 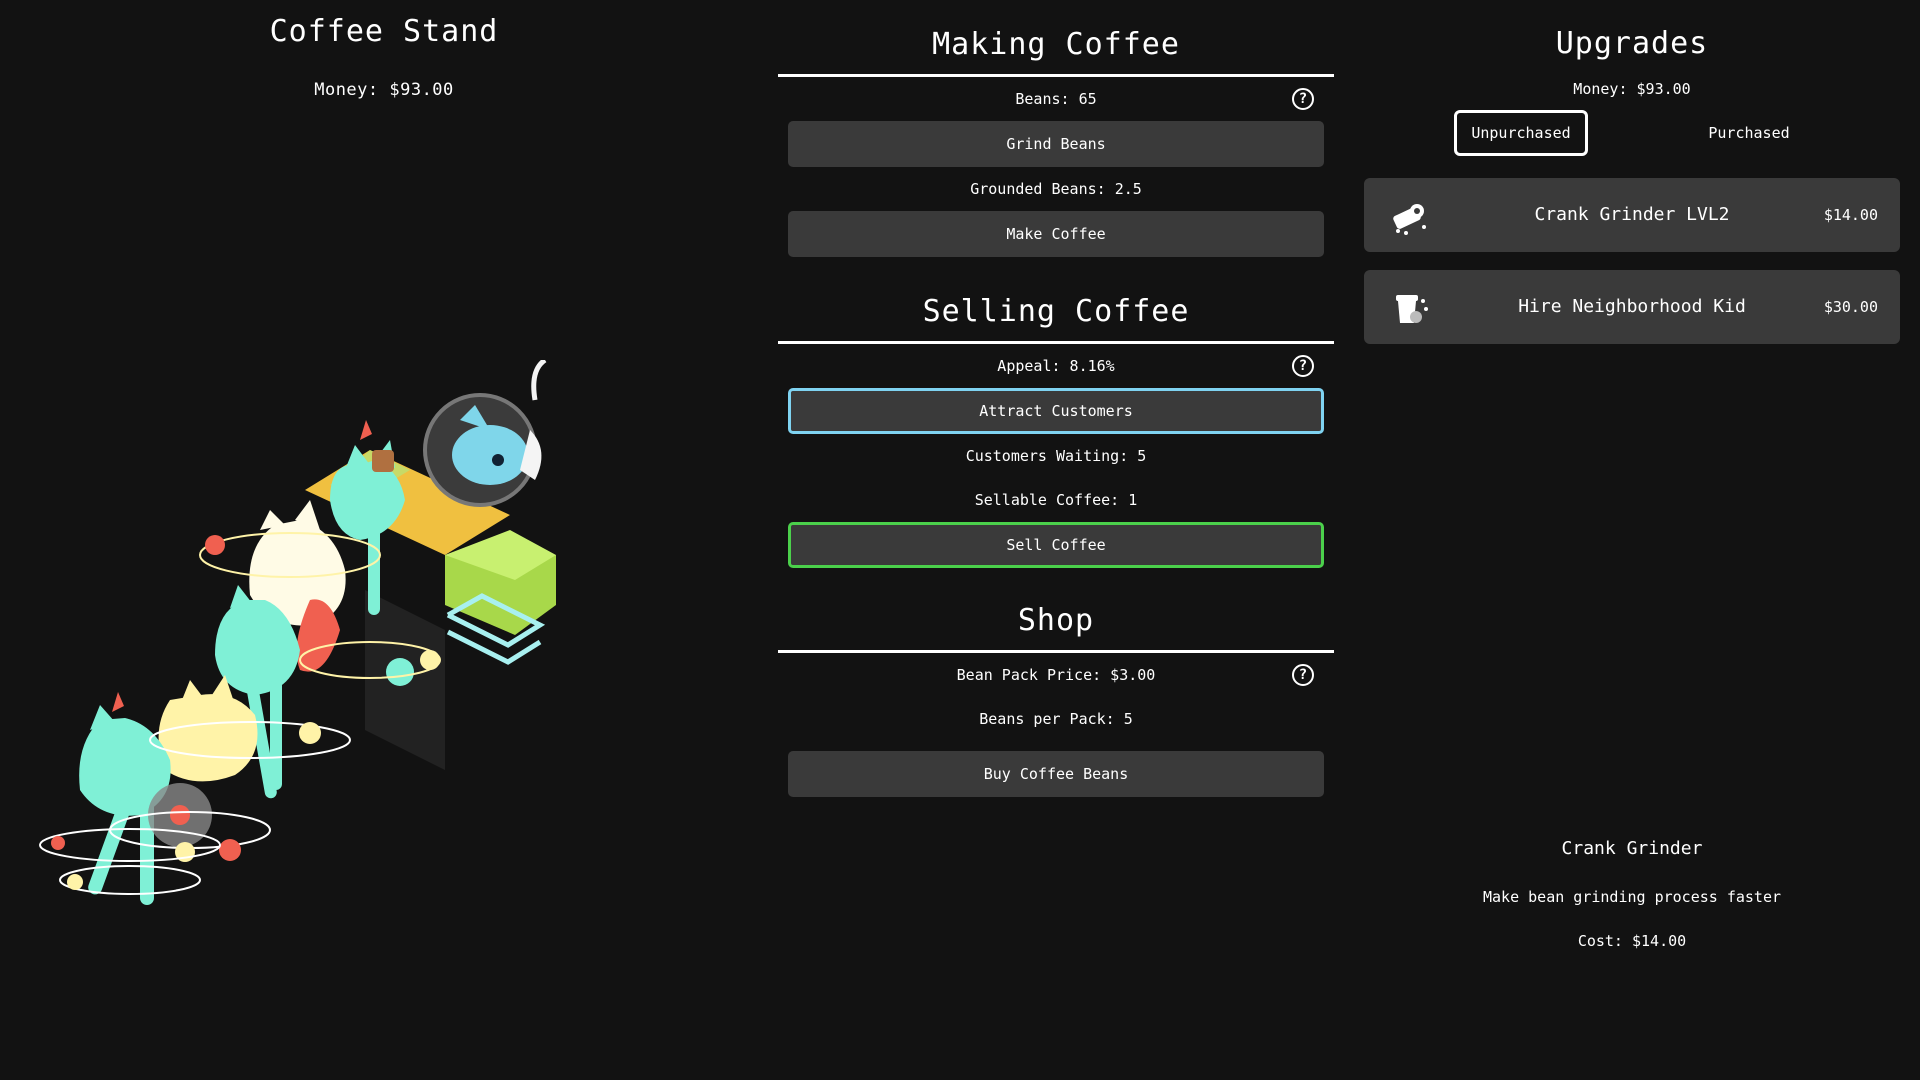 I want to click on upgrade-detail-title: Crank Grinder, so click(x=1632, y=848).